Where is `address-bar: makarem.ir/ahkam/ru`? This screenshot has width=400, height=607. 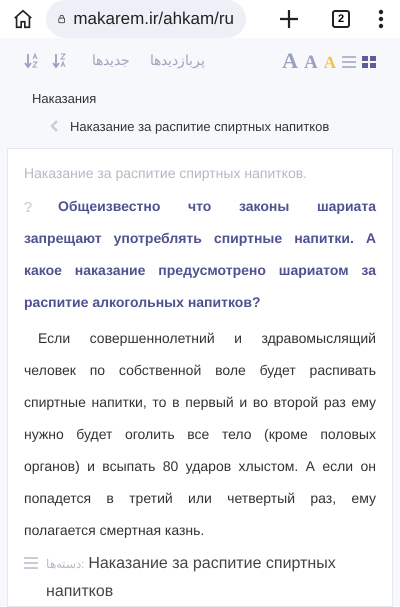
address-bar: makarem.ir/ahkam/ru is located at coordinates (146, 19).